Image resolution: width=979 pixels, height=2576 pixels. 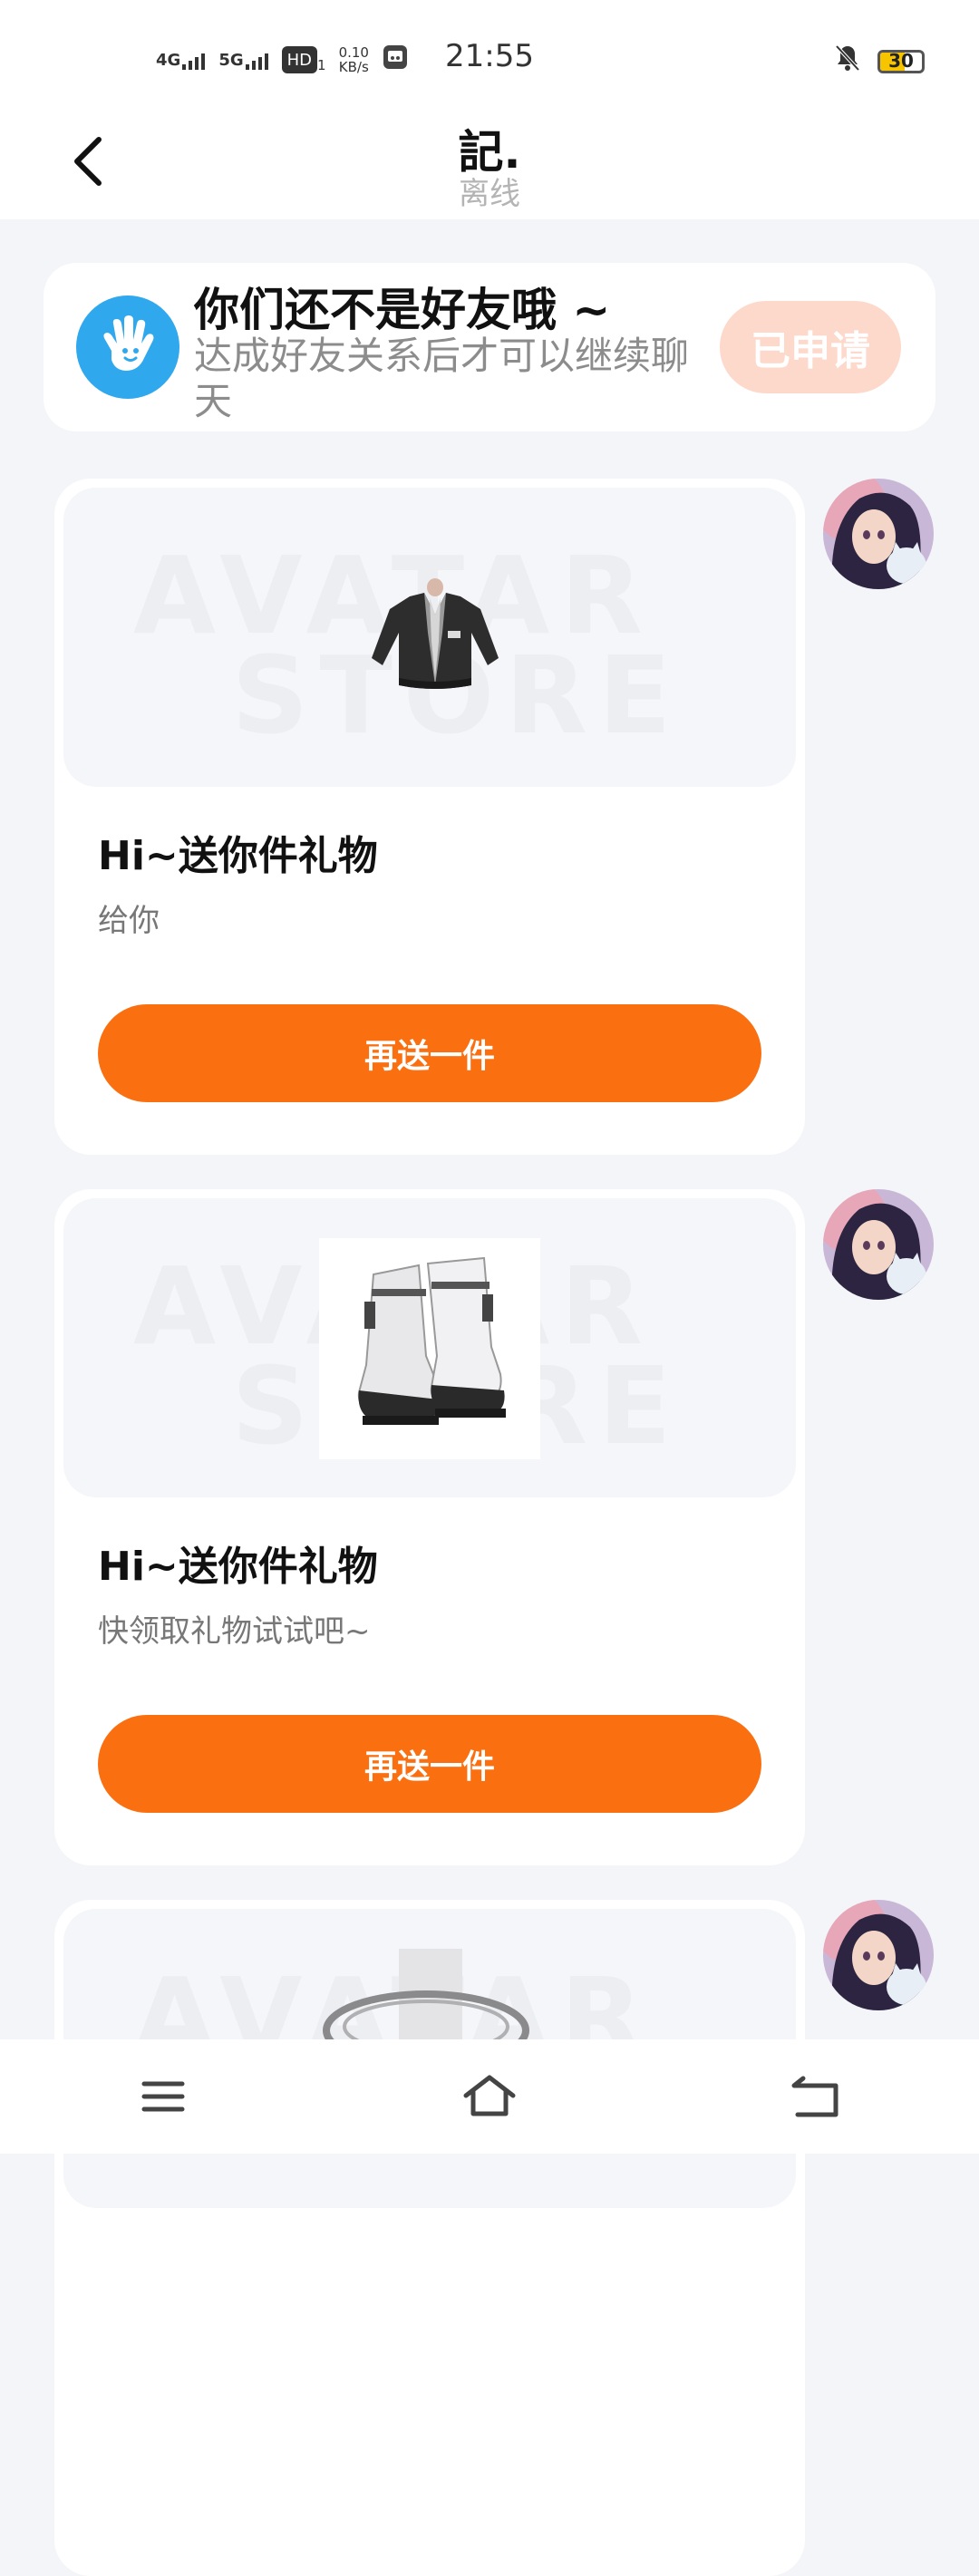 I want to click on item-thumbnail, so click(x=429, y=1348).